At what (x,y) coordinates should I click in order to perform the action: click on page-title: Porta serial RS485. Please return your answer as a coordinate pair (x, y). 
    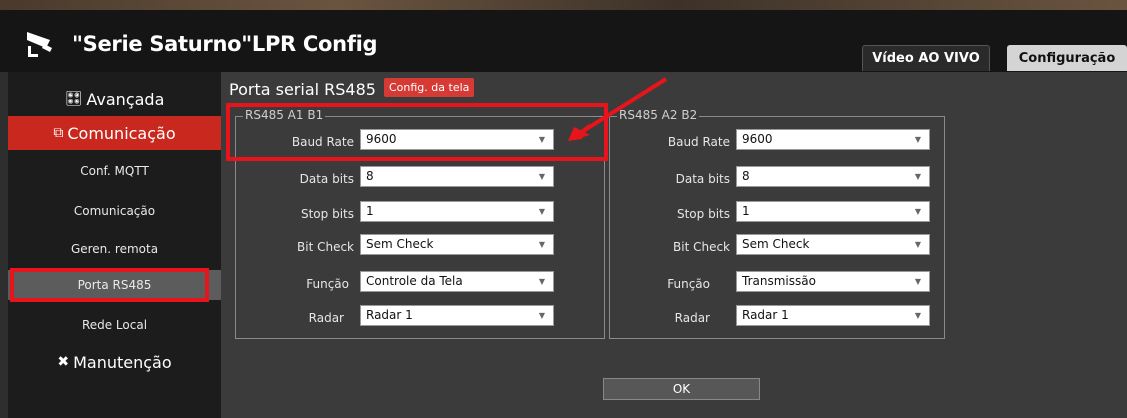
    Looking at the image, I should click on (302, 89).